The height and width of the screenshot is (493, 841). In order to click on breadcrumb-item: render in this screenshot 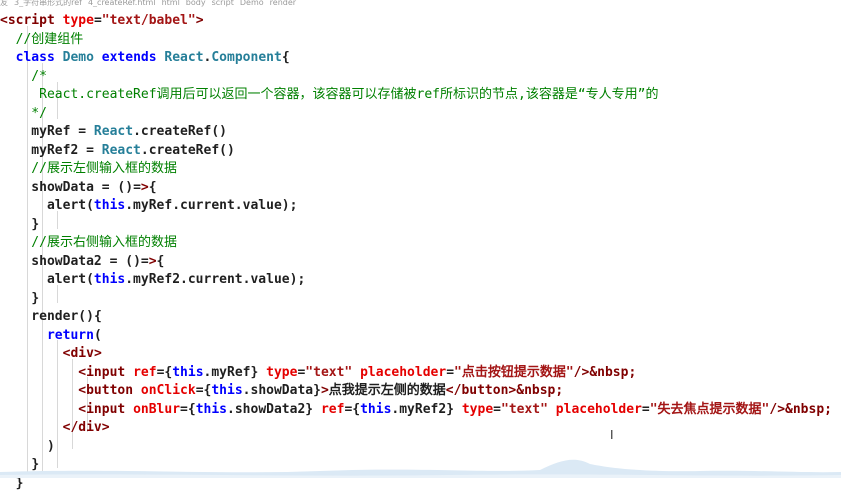, I will do `click(283, 3)`.